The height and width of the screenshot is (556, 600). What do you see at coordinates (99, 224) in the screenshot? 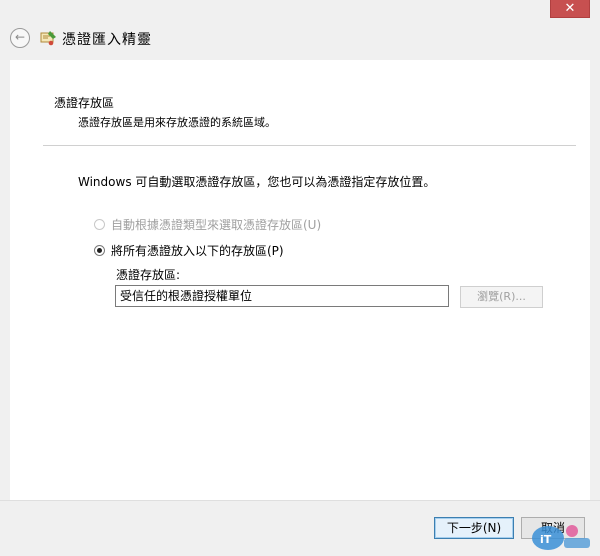
I see `radio-button-auto` at bounding box center [99, 224].